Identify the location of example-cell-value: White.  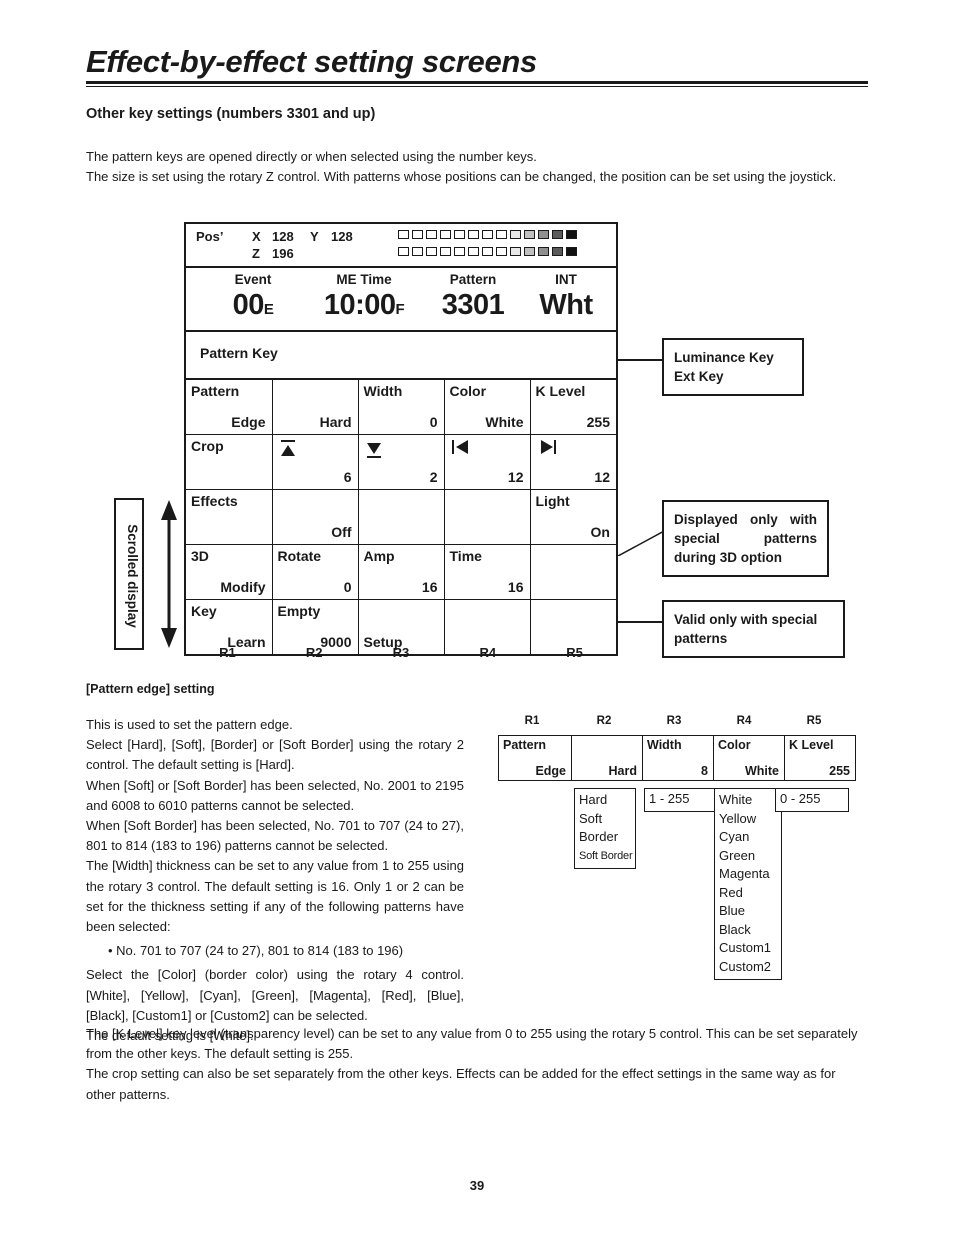
(761, 771).